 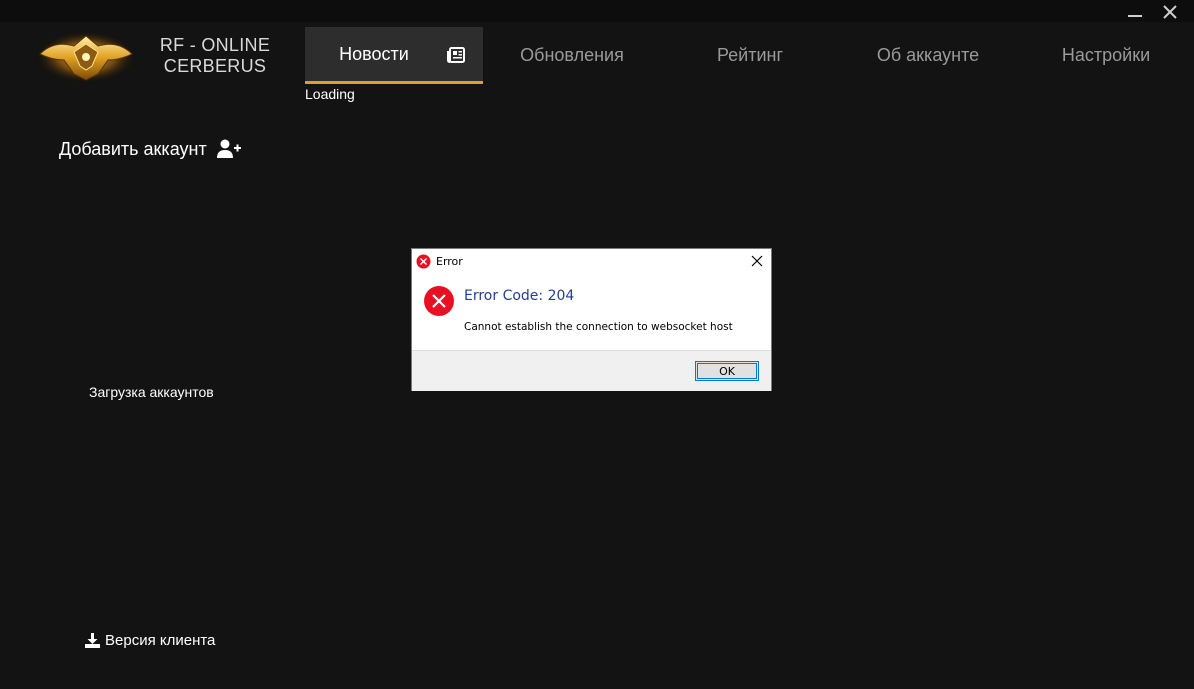 What do you see at coordinates (151, 392) in the screenshot?
I see `accounts-loading-status: Загрузка аккаунтов` at bounding box center [151, 392].